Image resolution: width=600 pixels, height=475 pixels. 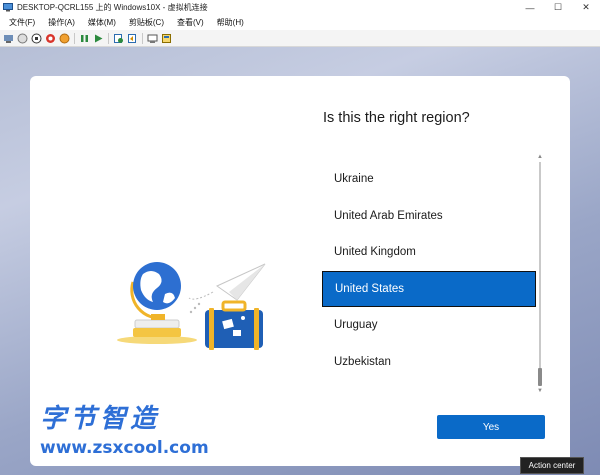 What do you see at coordinates (98, 38) in the screenshot?
I see `resume-icon` at bounding box center [98, 38].